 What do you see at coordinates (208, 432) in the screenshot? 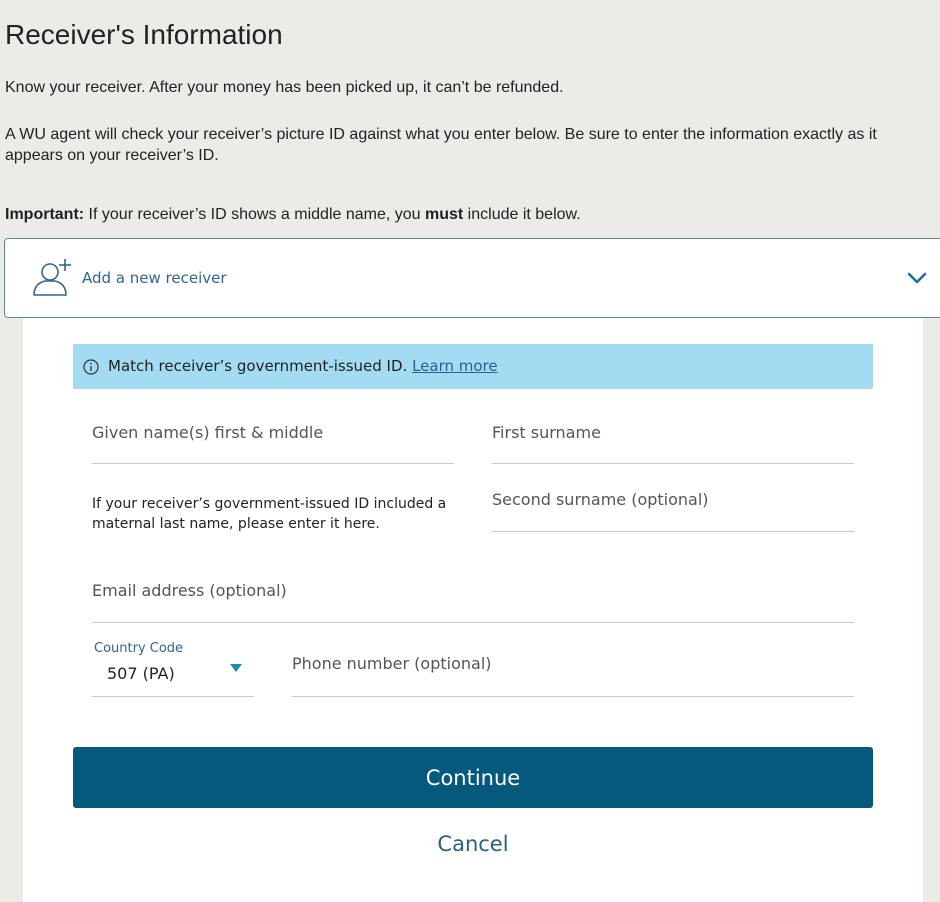
I see `given-names-placeholder: Given name(s) first & middle` at bounding box center [208, 432].